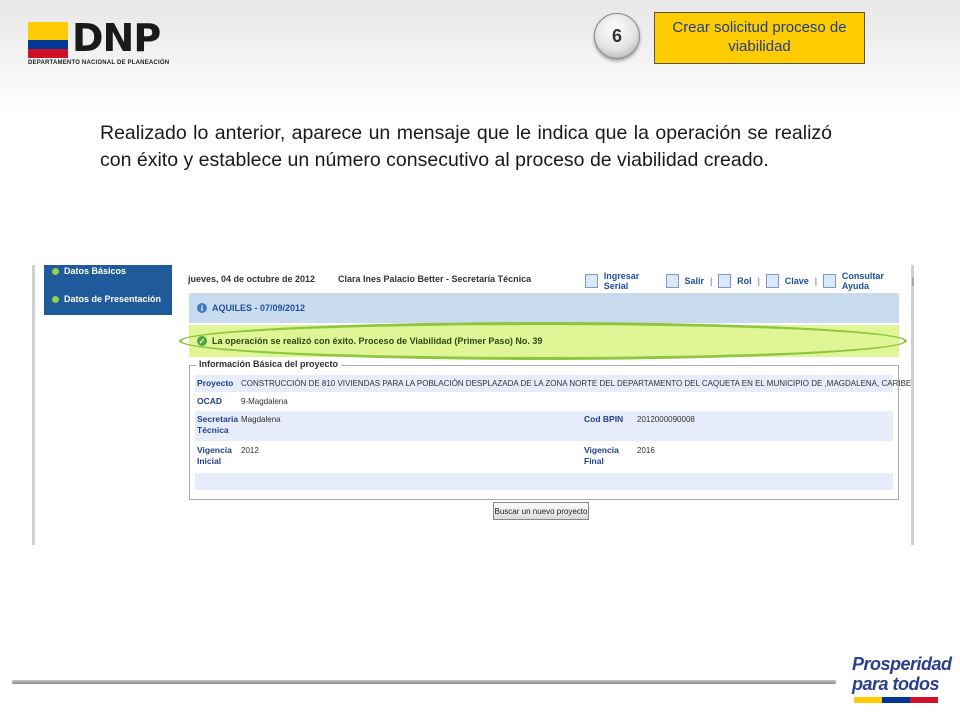 The image size is (960, 720). Describe the element at coordinates (261, 419) in the screenshot. I see `secretaria-value: Magdalena` at that location.